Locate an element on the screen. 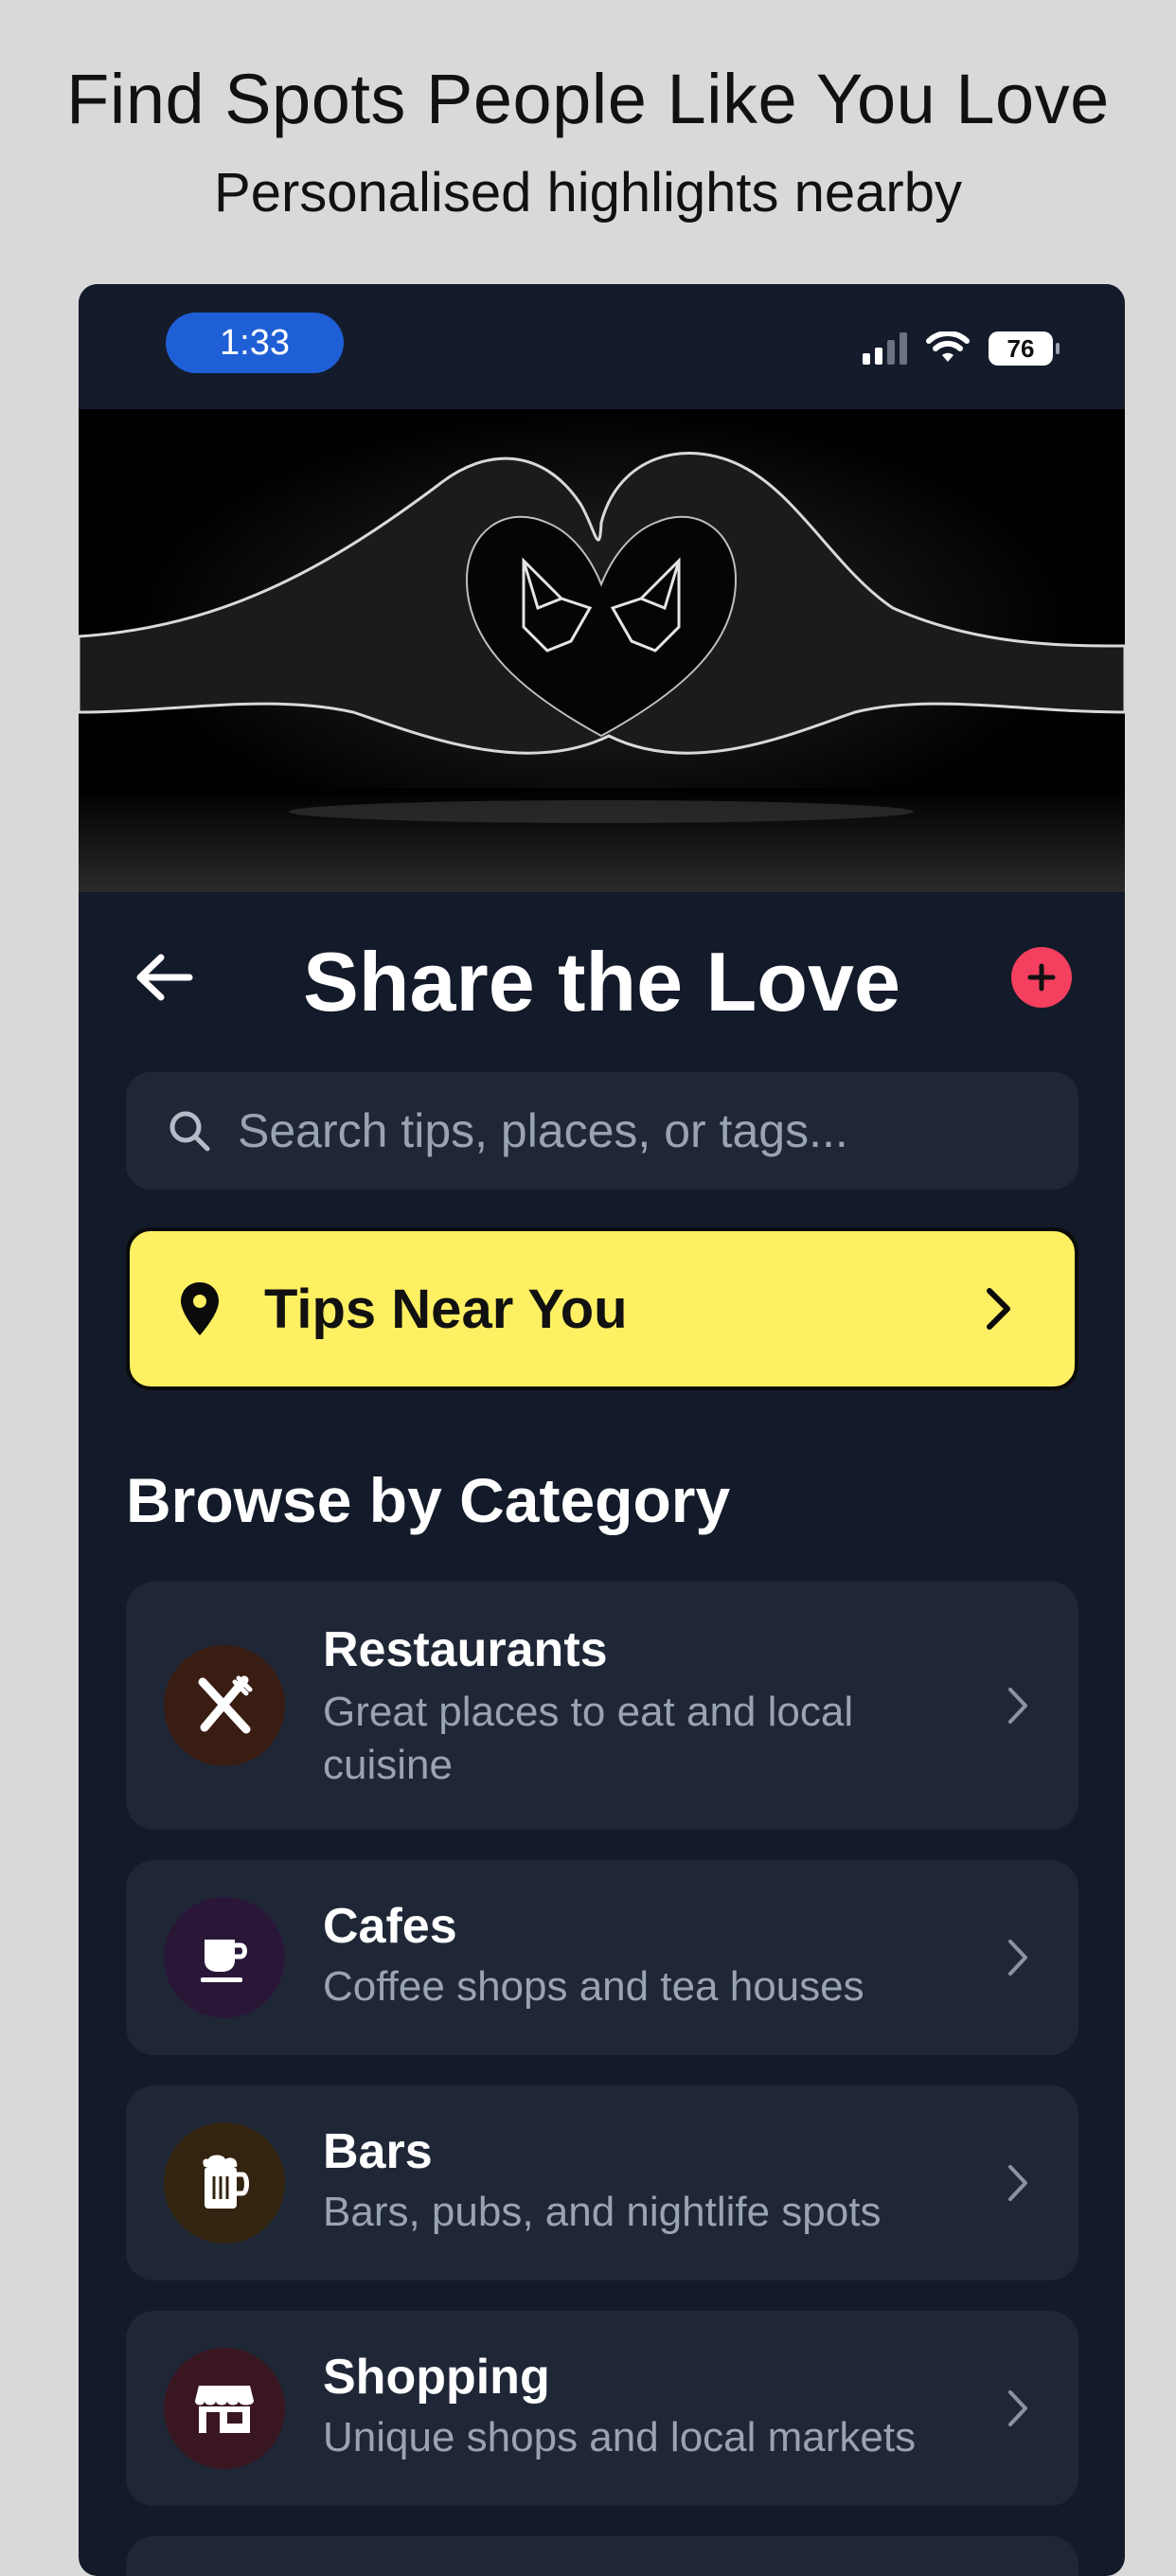 The image size is (1176, 2576). add-tip-button is located at coordinates (1041, 977).